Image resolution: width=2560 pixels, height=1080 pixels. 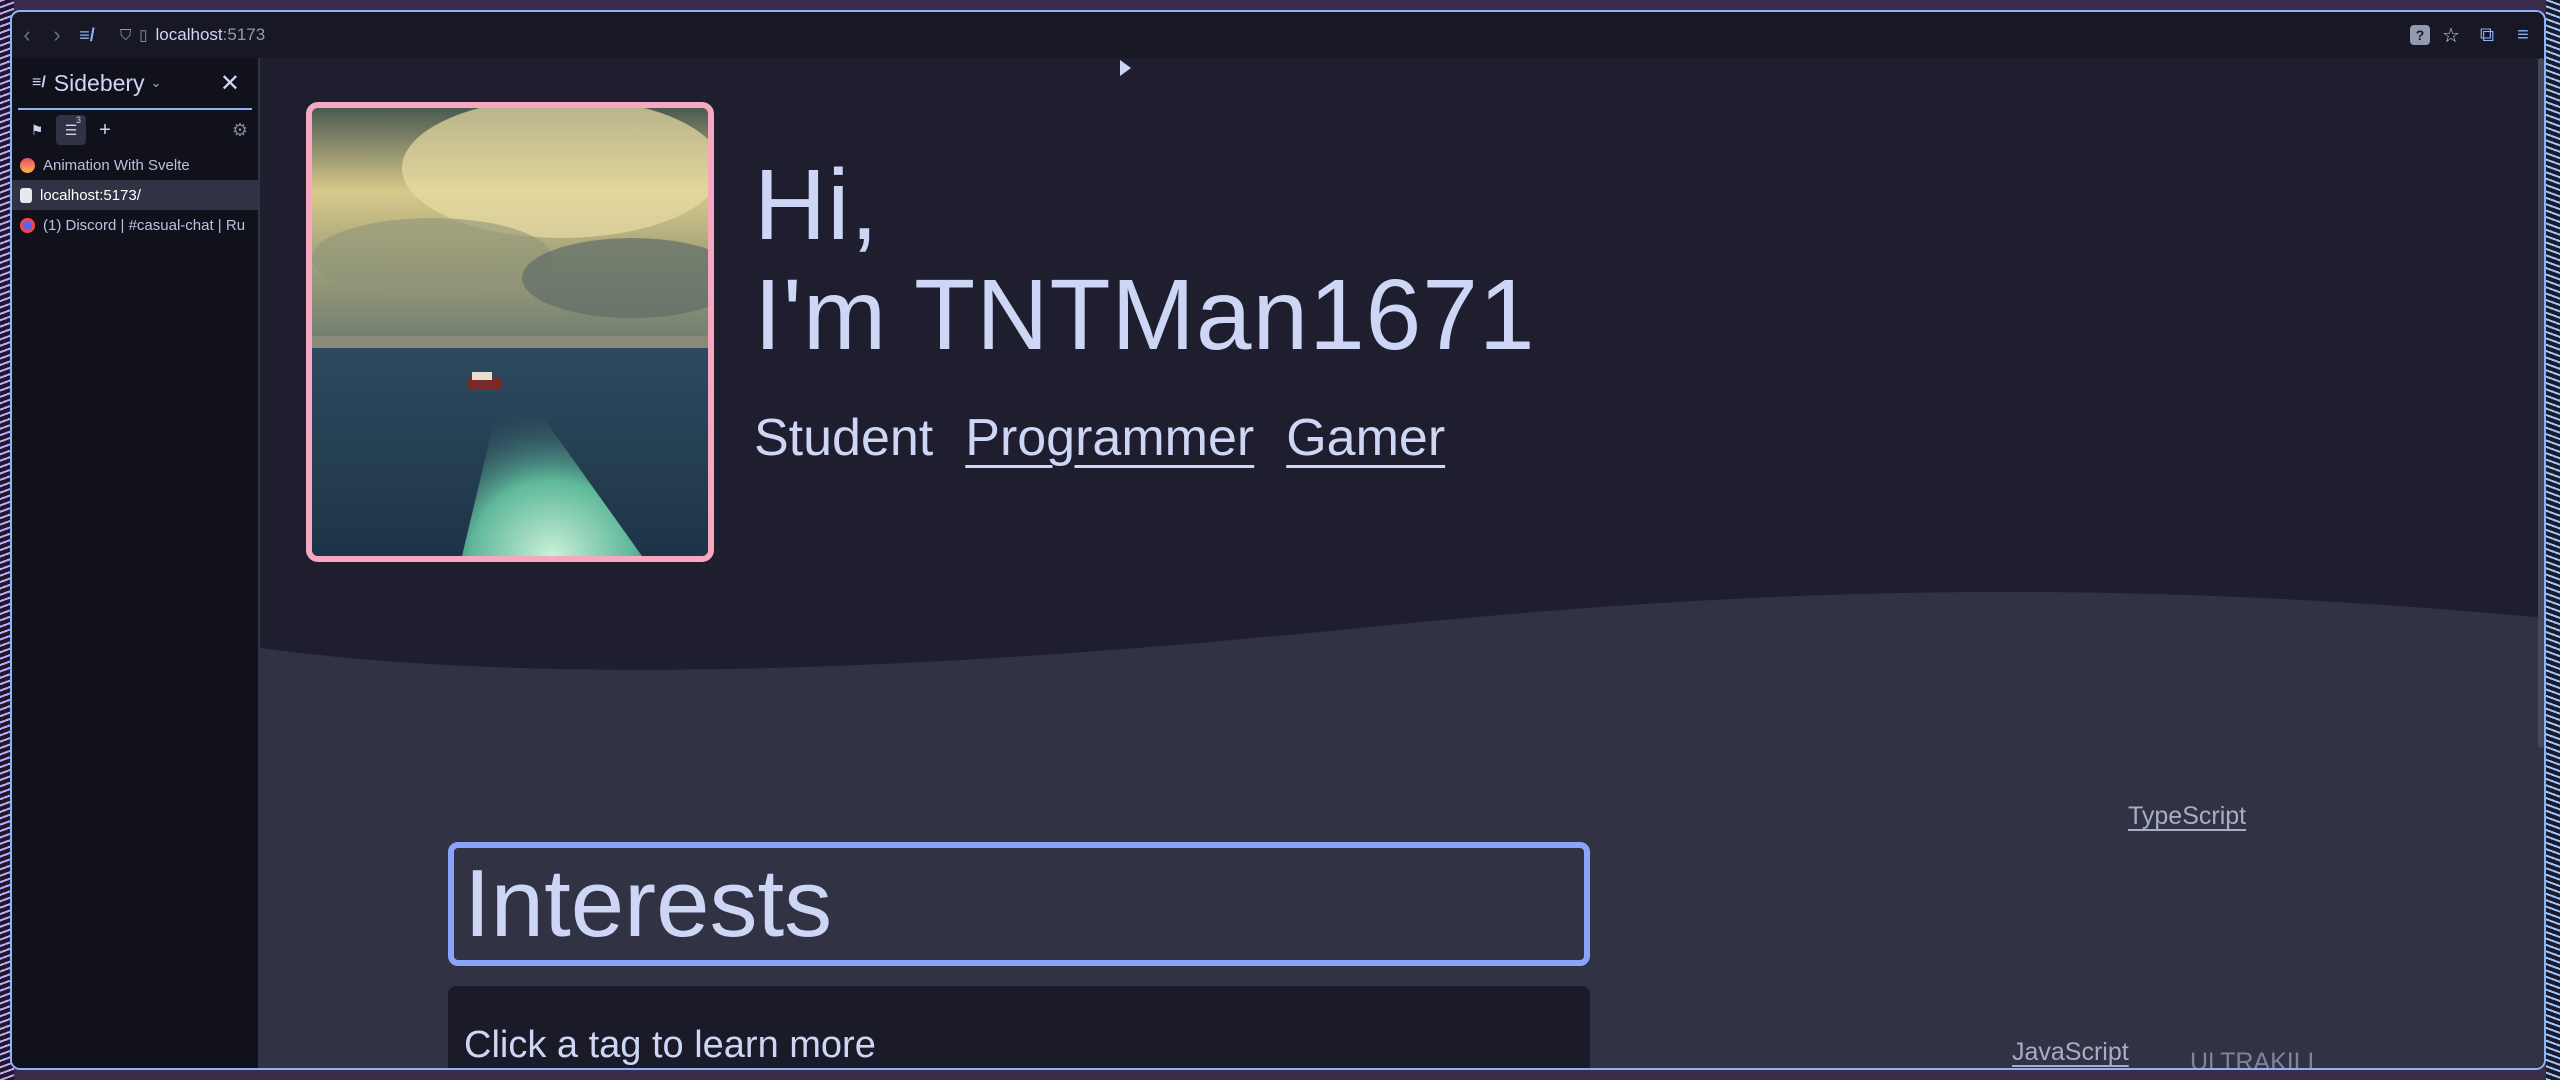 I want to click on page-scrollbar, so click(x=2541, y=403).